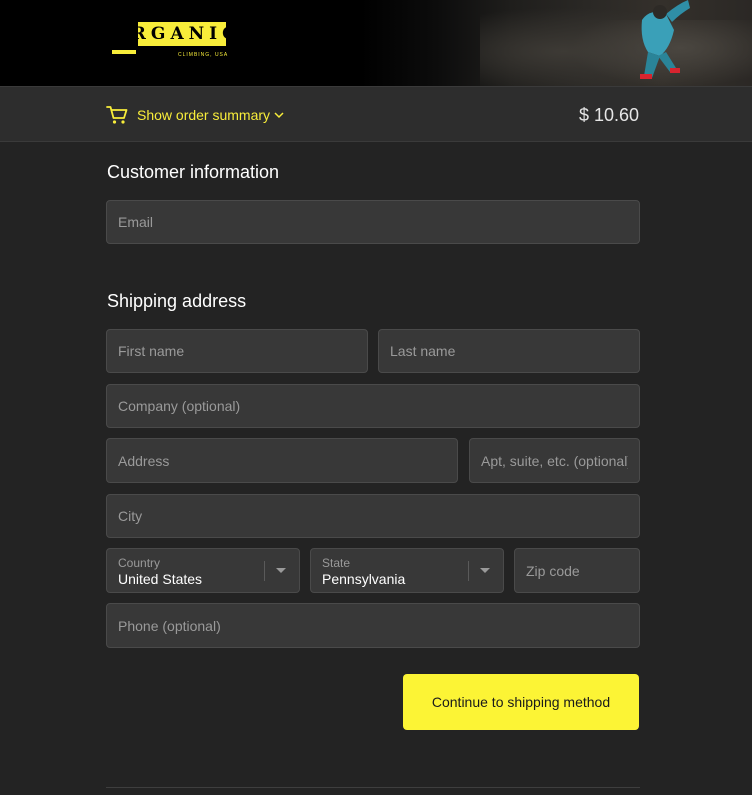 The width and height of the screenshot is (752, 795). What do you see at coordinates (373, 787) in the screenshot?
I see `footer-divider` at bounding box center [373, 787].